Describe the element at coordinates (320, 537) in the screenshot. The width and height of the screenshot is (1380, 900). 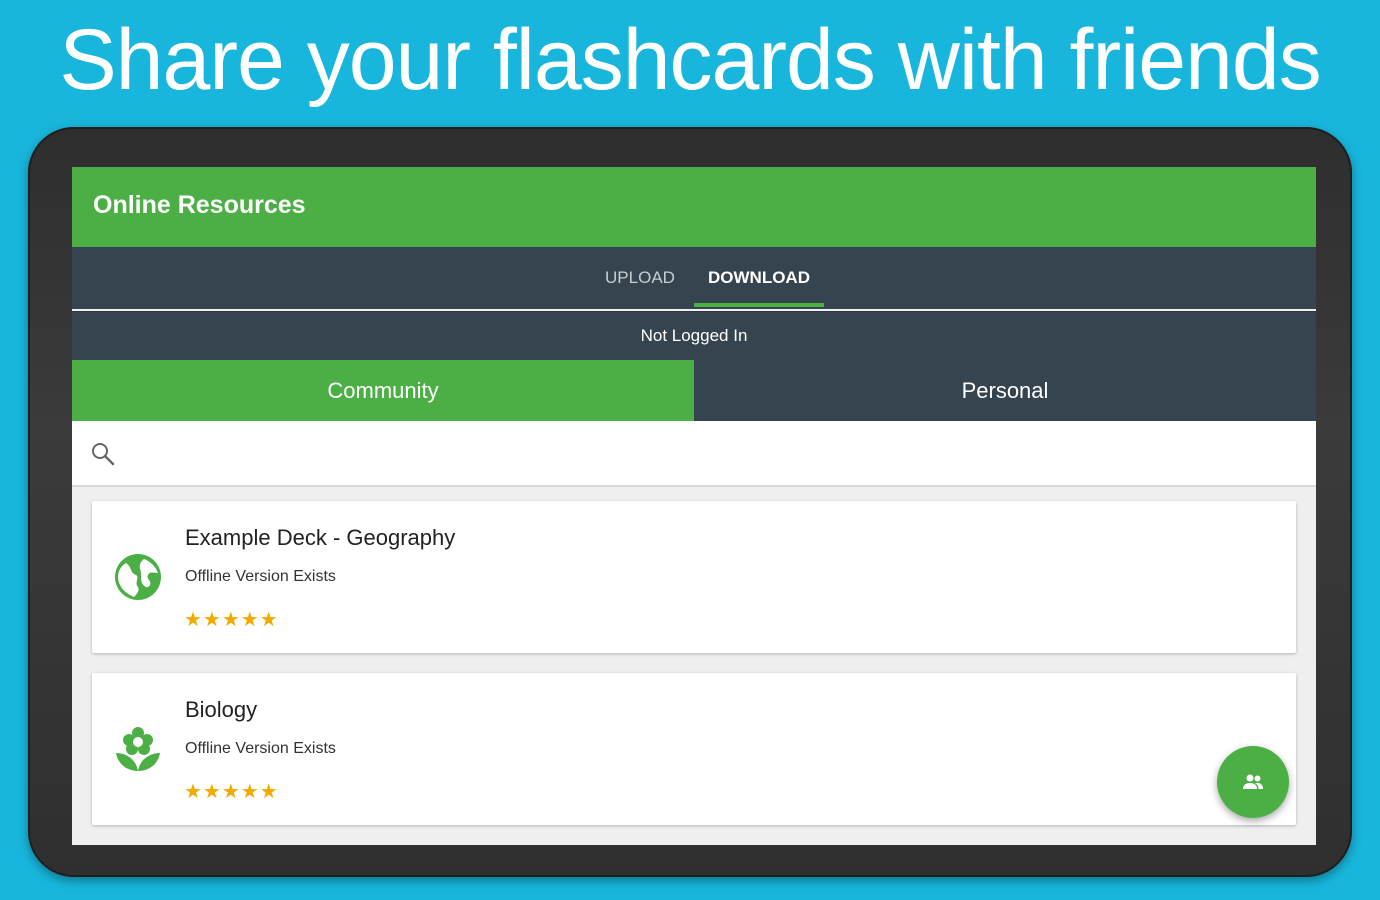
I see `deck-title: Example Deck - Geography` at that location.